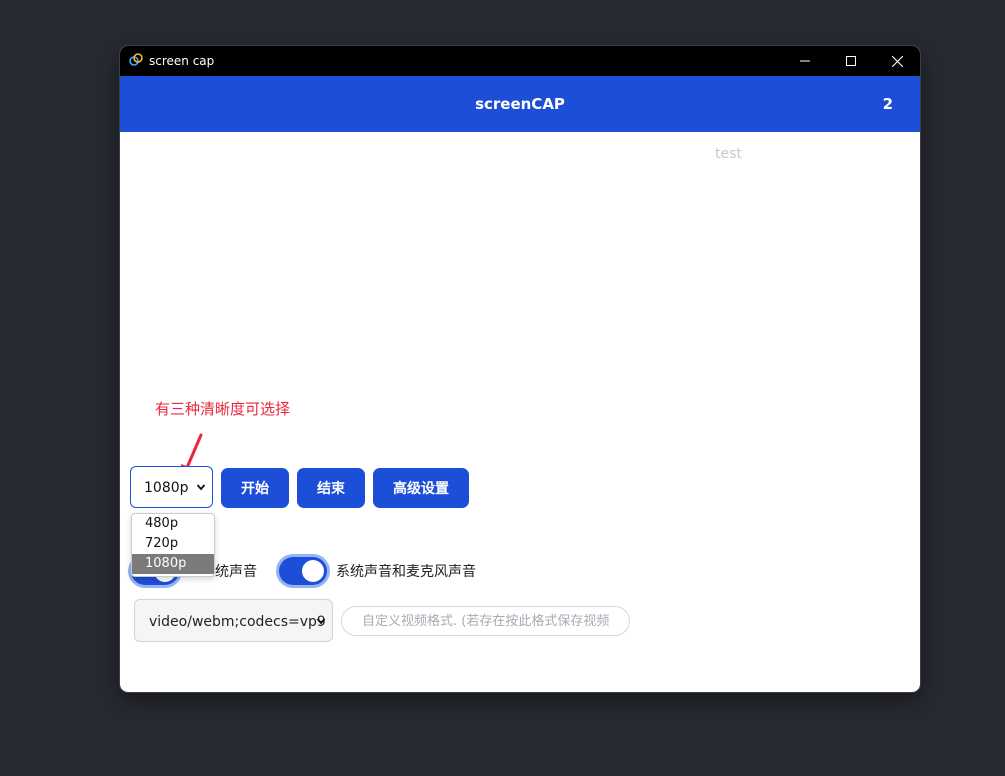  I want to click on app-title: screenCAP, so click(520, 104).